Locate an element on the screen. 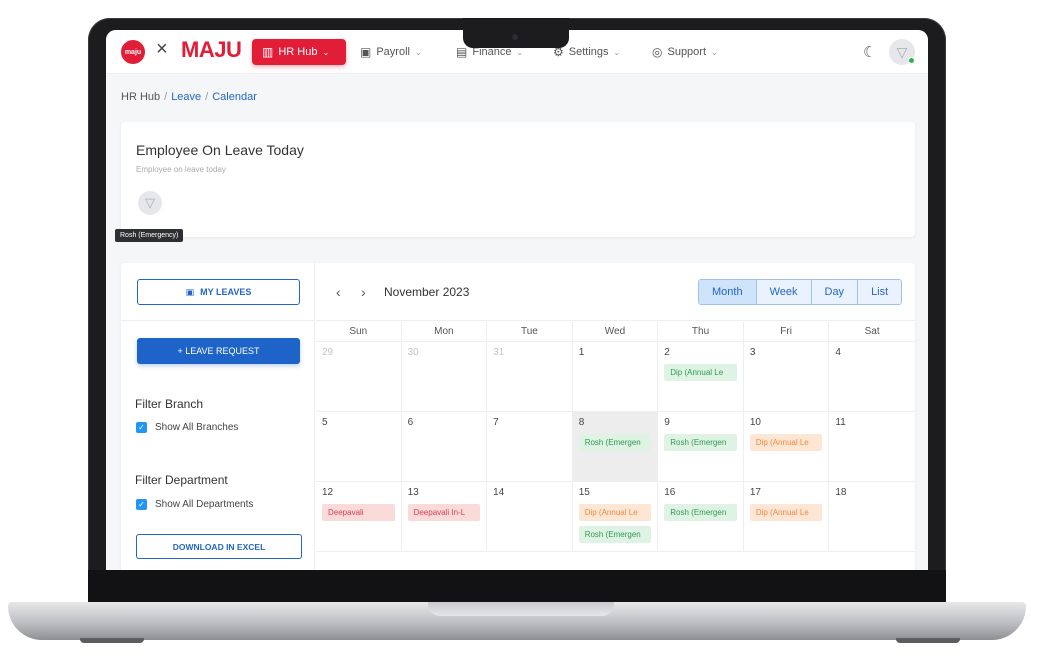 This screenshot has height=659, width=1040. view-list-button: List is located at coordinates (880, 292).